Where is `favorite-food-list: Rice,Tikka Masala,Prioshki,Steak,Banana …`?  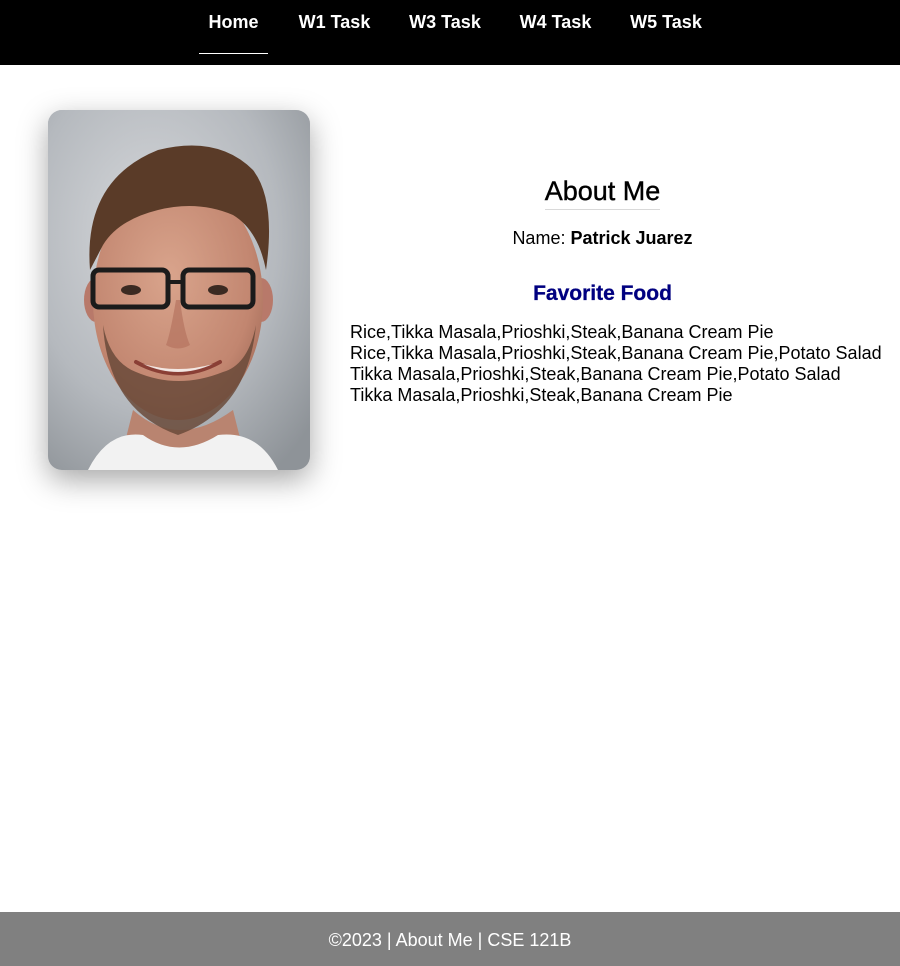 favorite-food-list: Rice,Tikka Masala,Prioshki,Steak,Banana … is located at coordinates (616, 364).